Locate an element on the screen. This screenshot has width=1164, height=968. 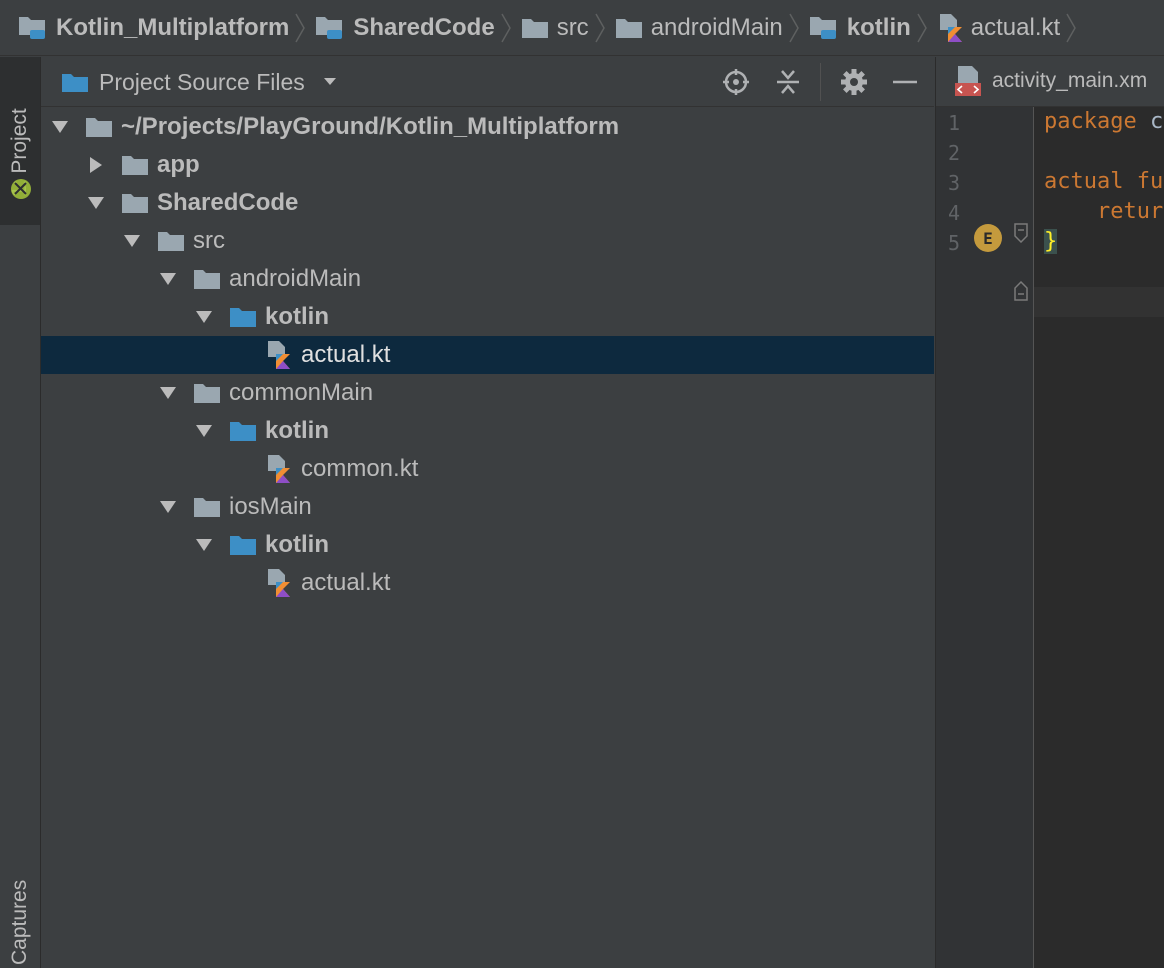
tree-node-label: actual.kt is located at coordinates (346, 354).